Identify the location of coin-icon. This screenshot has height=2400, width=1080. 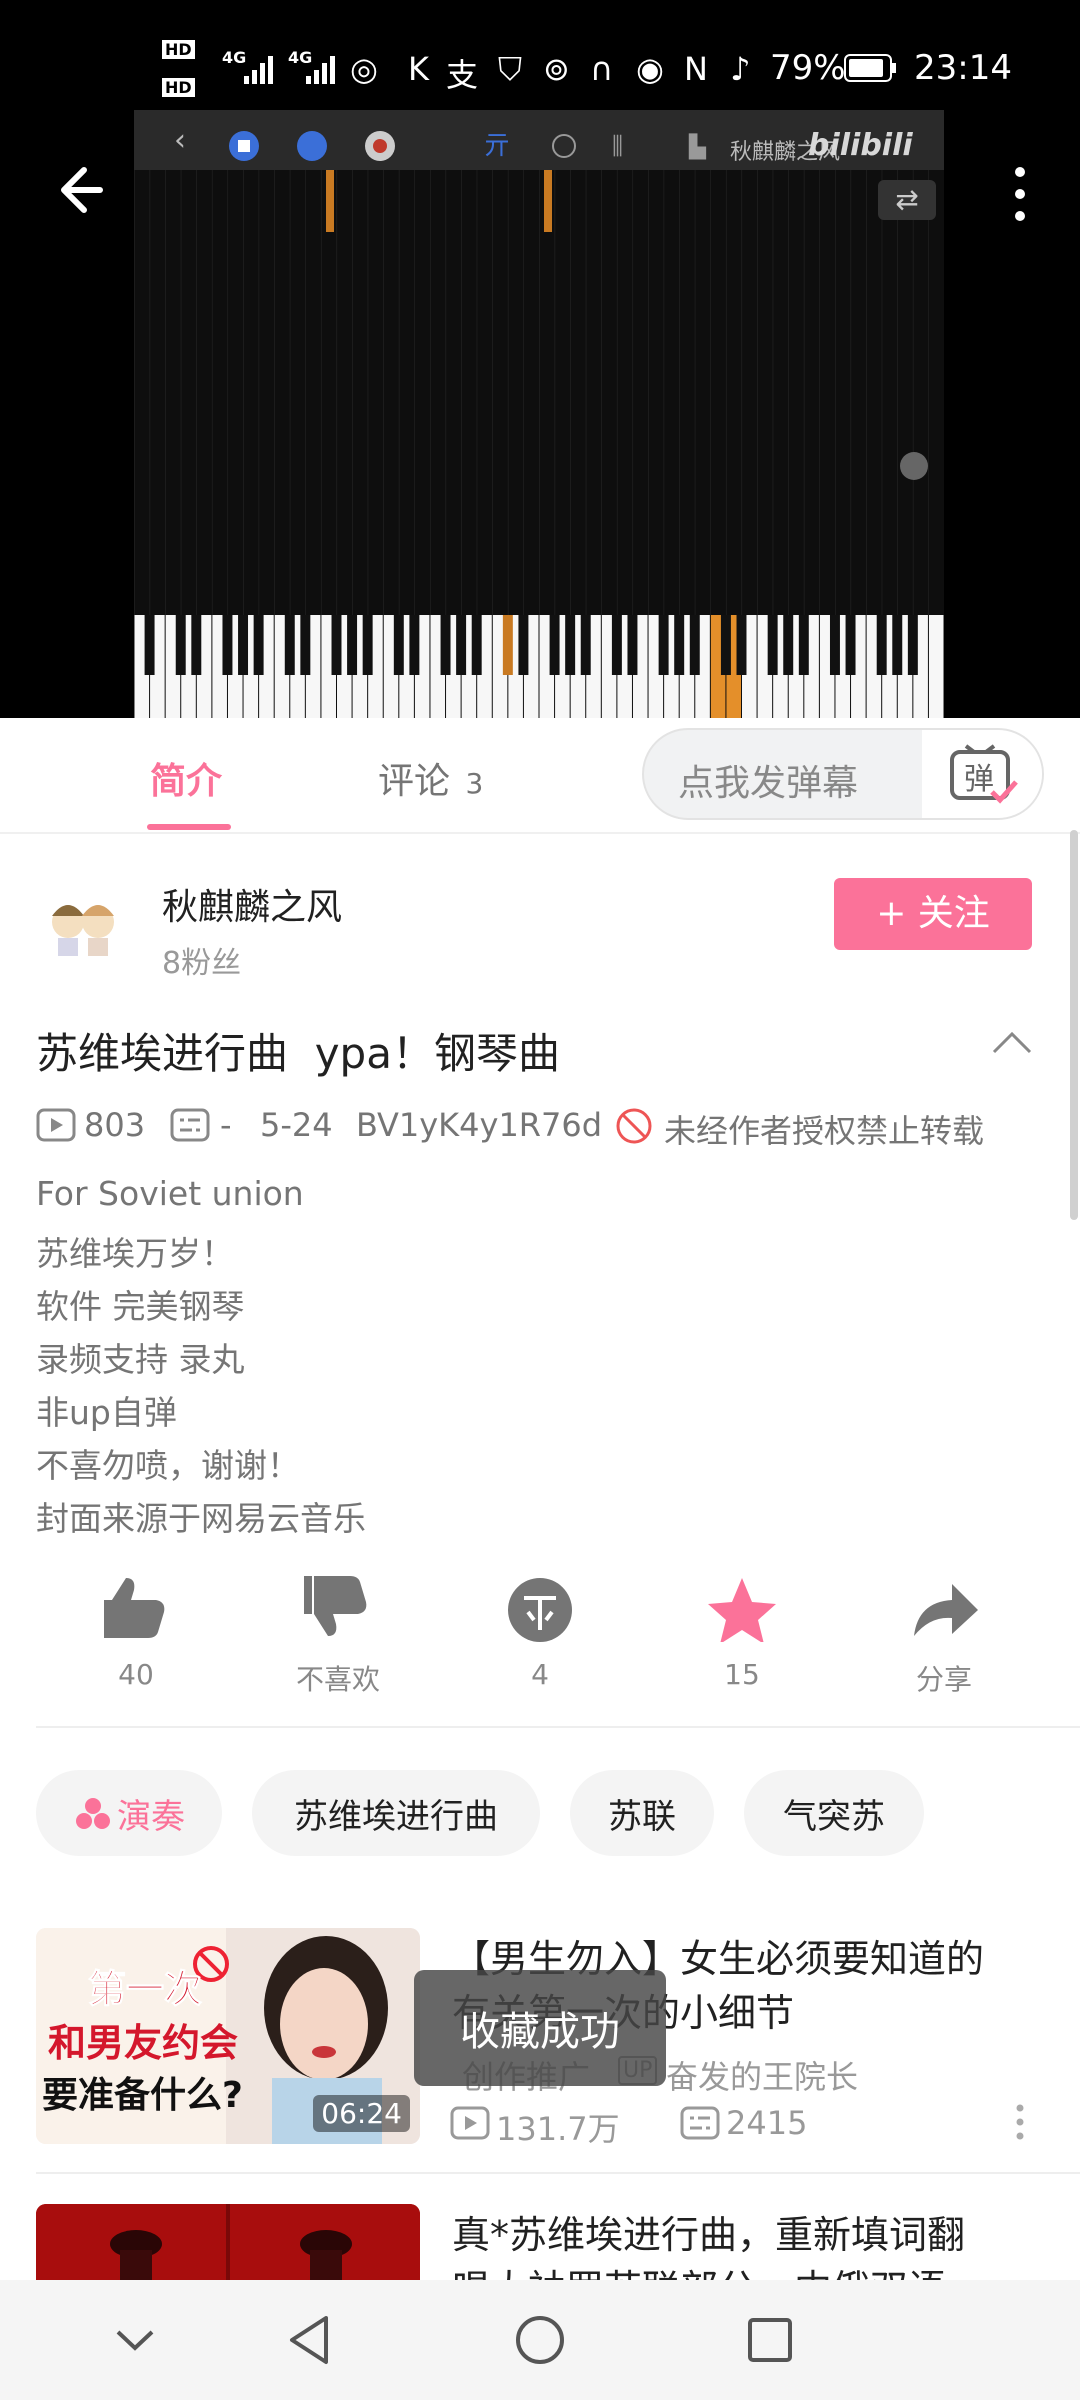
(540, 1610).